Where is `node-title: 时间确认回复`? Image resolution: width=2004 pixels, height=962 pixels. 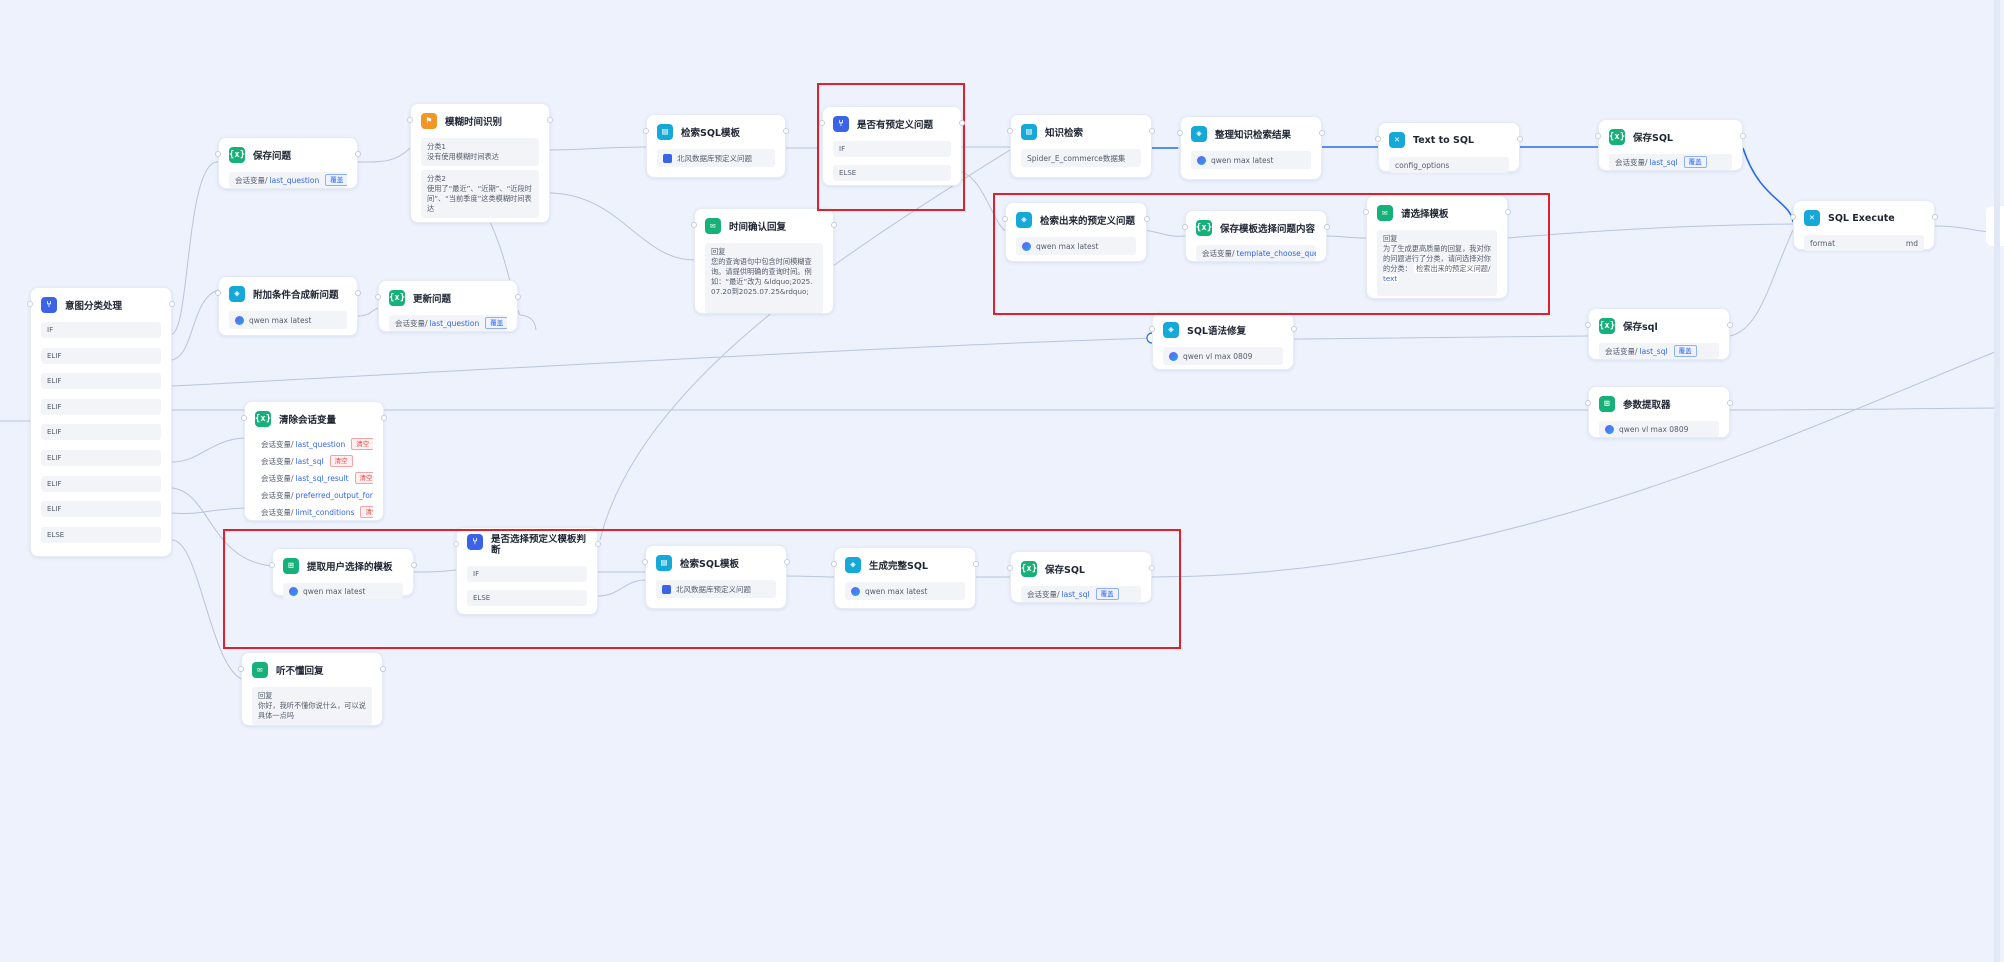
node-title: 时间确认回复 is located at coordinates (758, 227).